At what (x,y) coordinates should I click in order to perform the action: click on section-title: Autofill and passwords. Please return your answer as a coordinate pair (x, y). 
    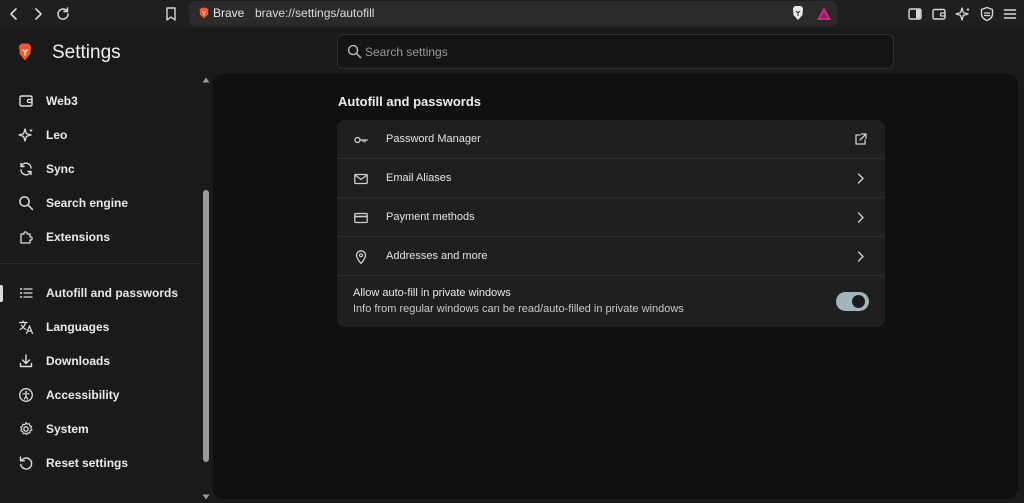
    Looking at the image, I should click on (410, 101).